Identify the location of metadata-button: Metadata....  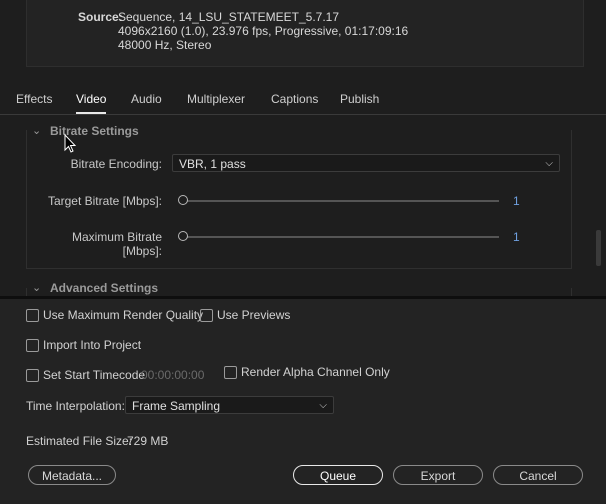
(72, 475).